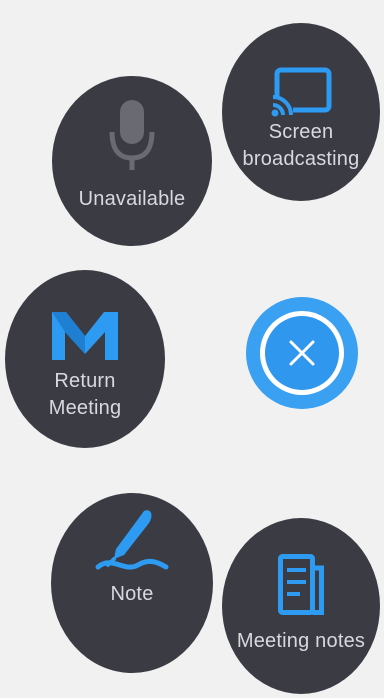 The width and height of the screenshot is (384, 698). I want to click on return-meeting-label: Return Meeting, so click(85, 394).